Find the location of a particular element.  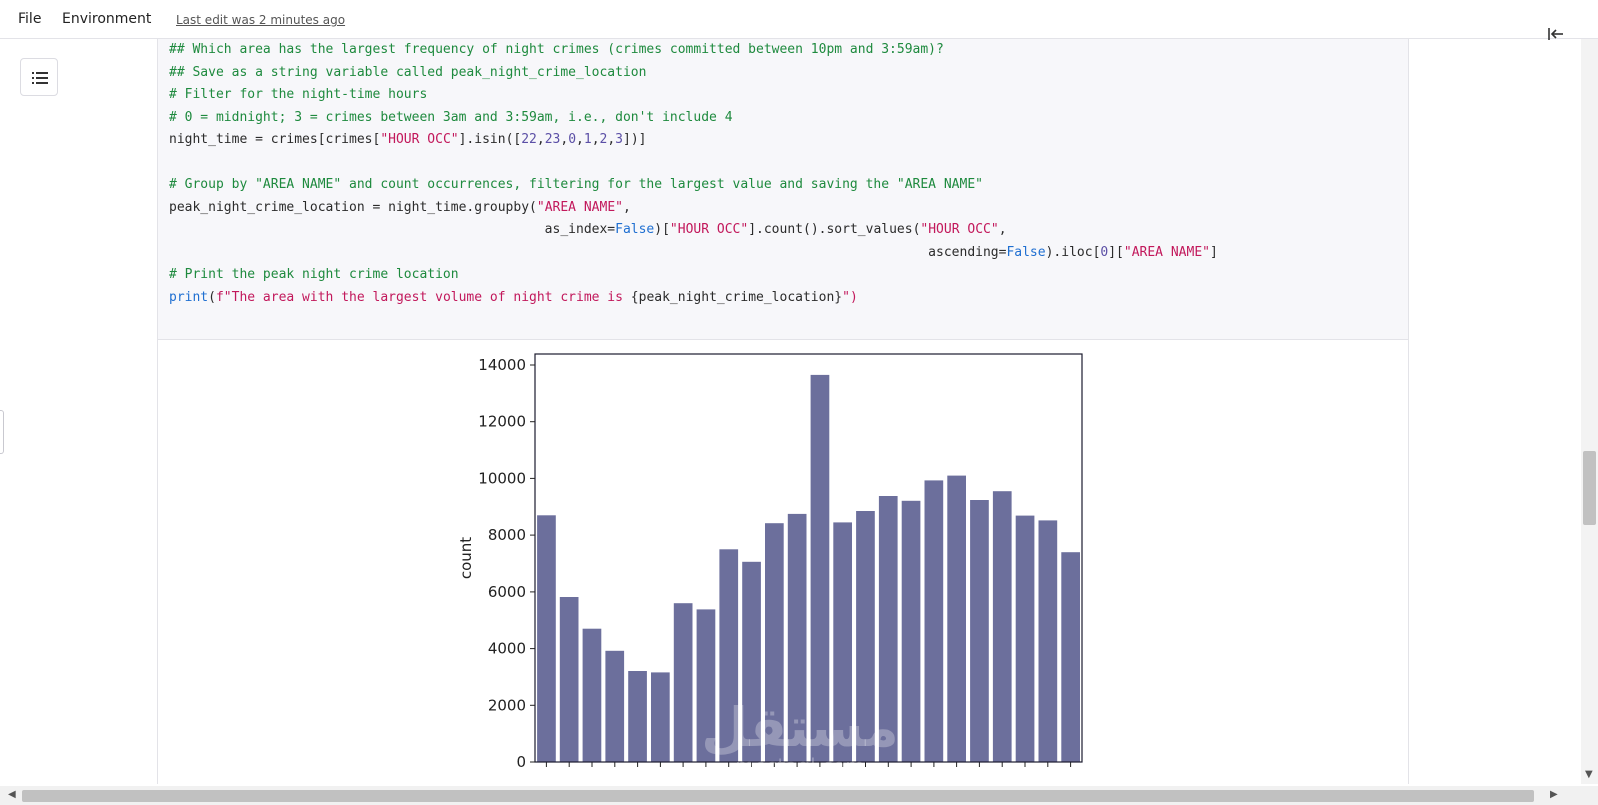

file-menu: File is located at coordinates (29, 19).